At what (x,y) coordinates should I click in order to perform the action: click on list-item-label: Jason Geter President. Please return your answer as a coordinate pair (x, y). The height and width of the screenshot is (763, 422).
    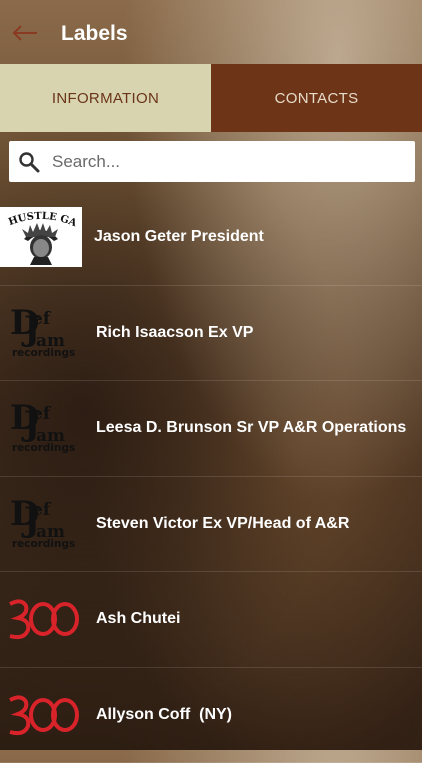
    Looking at the image, I should click on (179, 237).